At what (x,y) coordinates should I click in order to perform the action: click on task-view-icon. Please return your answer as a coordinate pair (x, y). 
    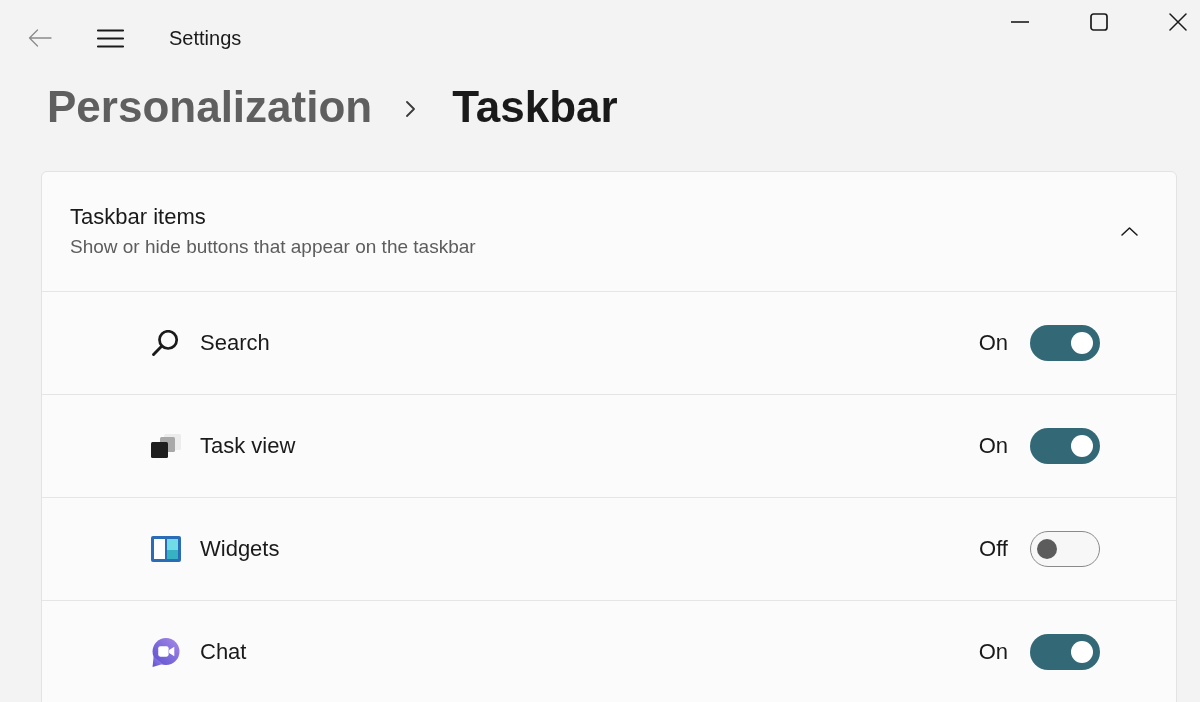
    Looking at the image, I should click on (165, 446).